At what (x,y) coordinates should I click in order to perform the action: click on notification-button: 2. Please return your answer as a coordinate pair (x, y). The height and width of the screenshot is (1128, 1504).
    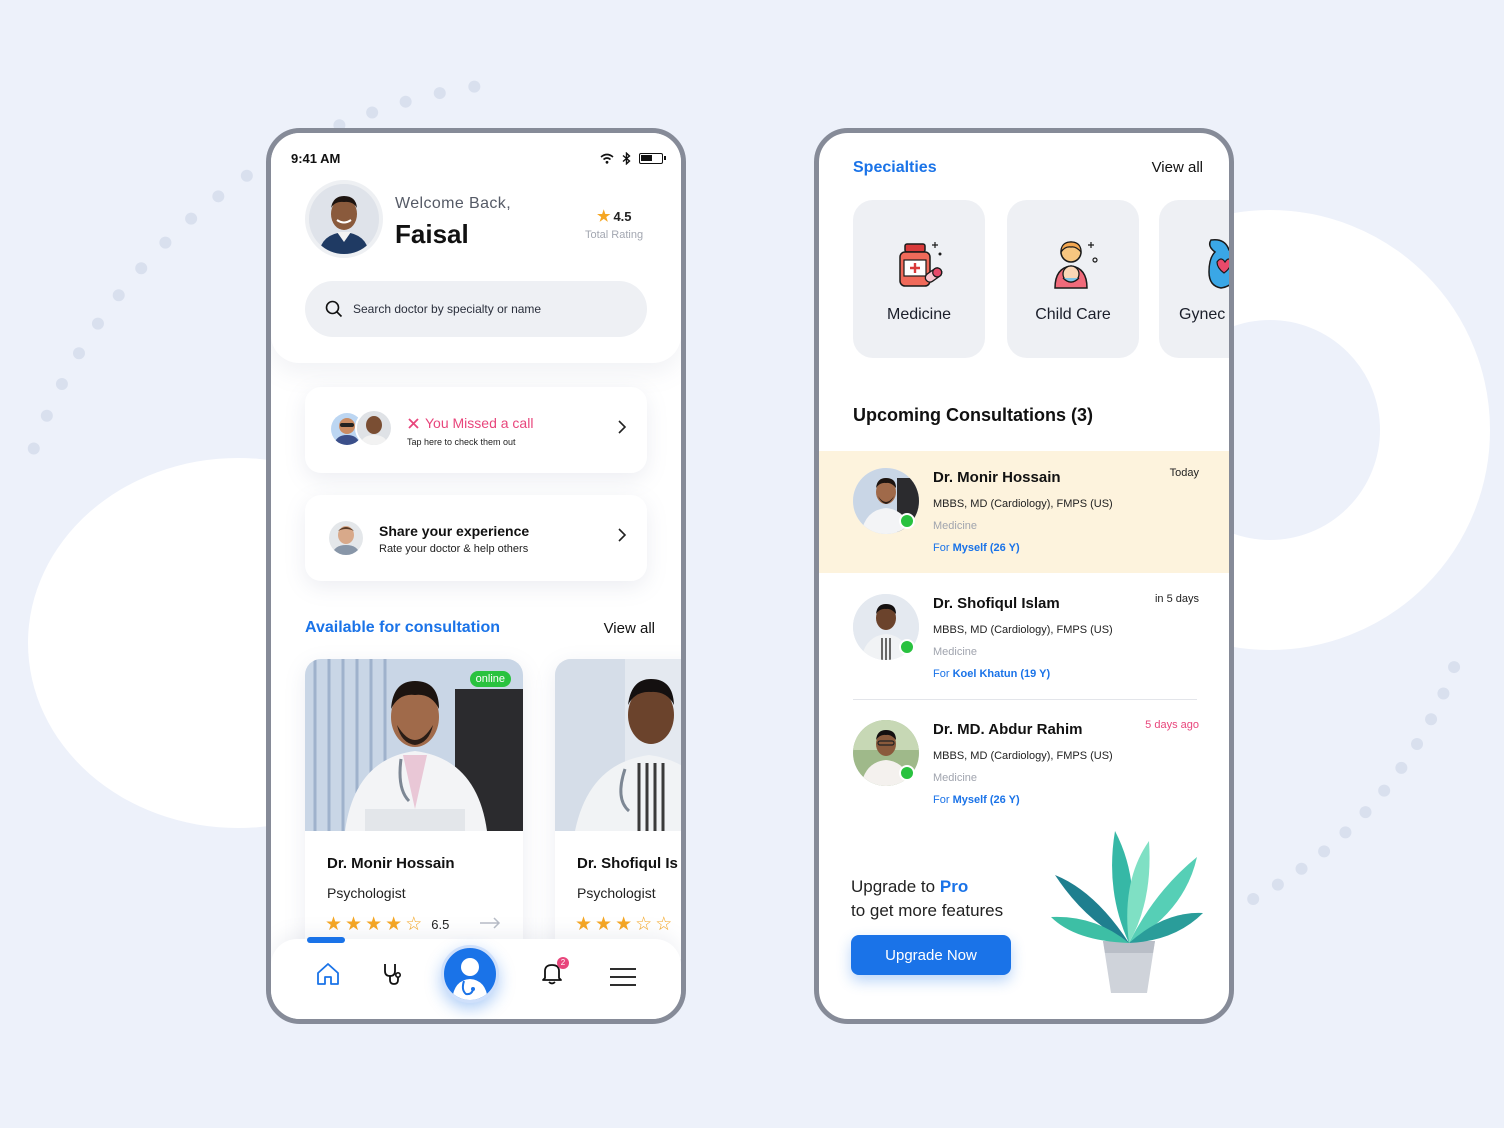
    Looking at the image, I should click on (555, 971).